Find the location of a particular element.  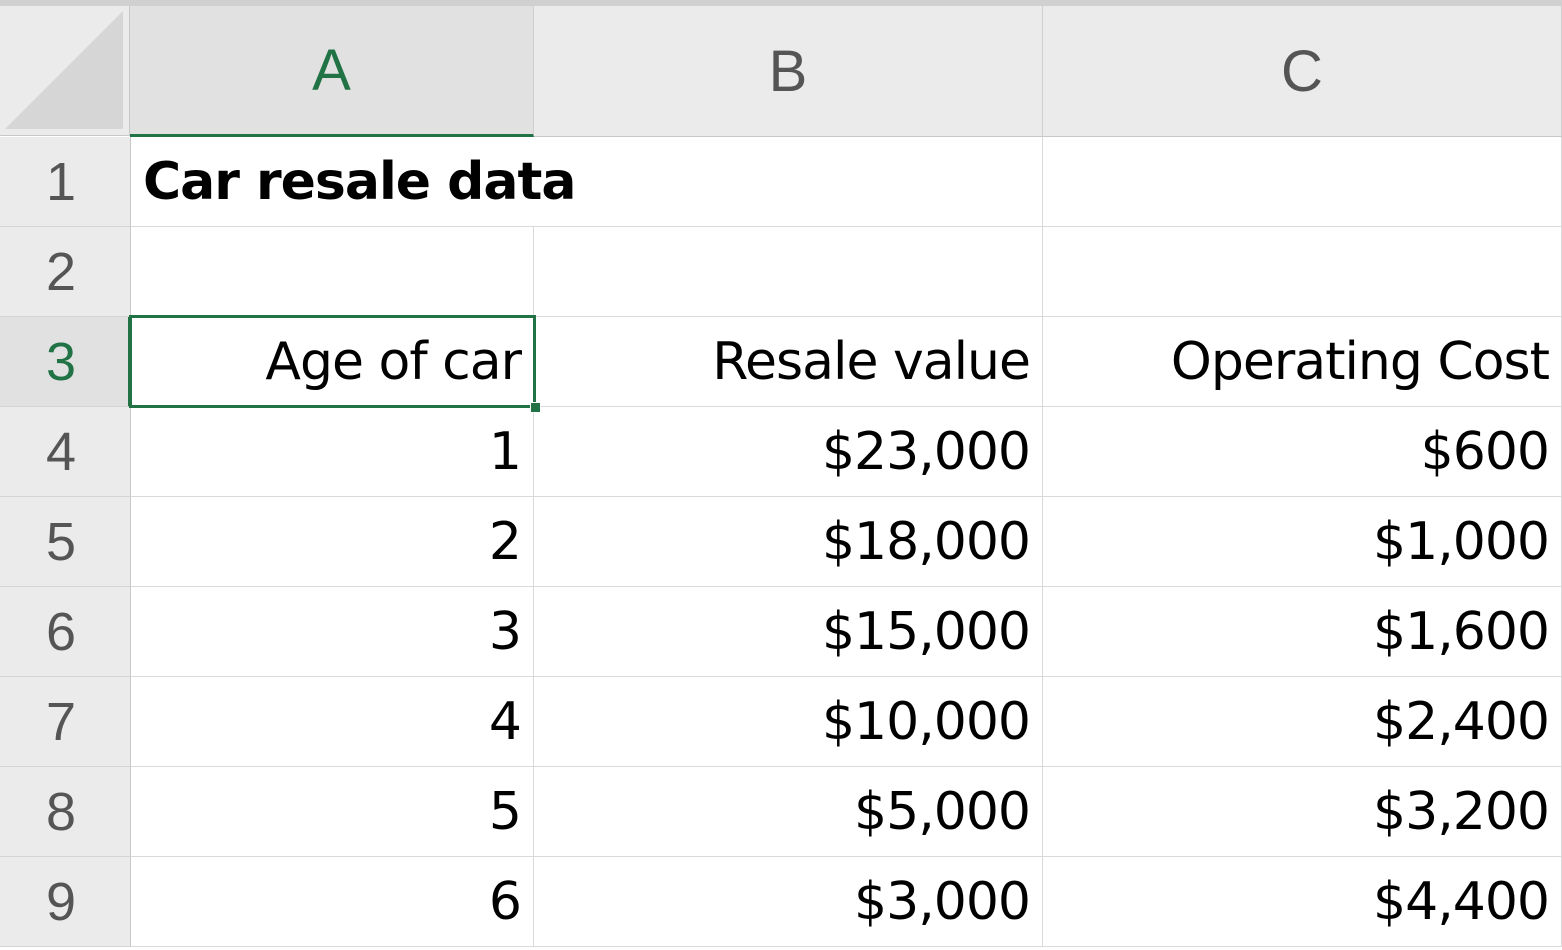

cell-b6: $15,000 is located at coordinates (788, 632).